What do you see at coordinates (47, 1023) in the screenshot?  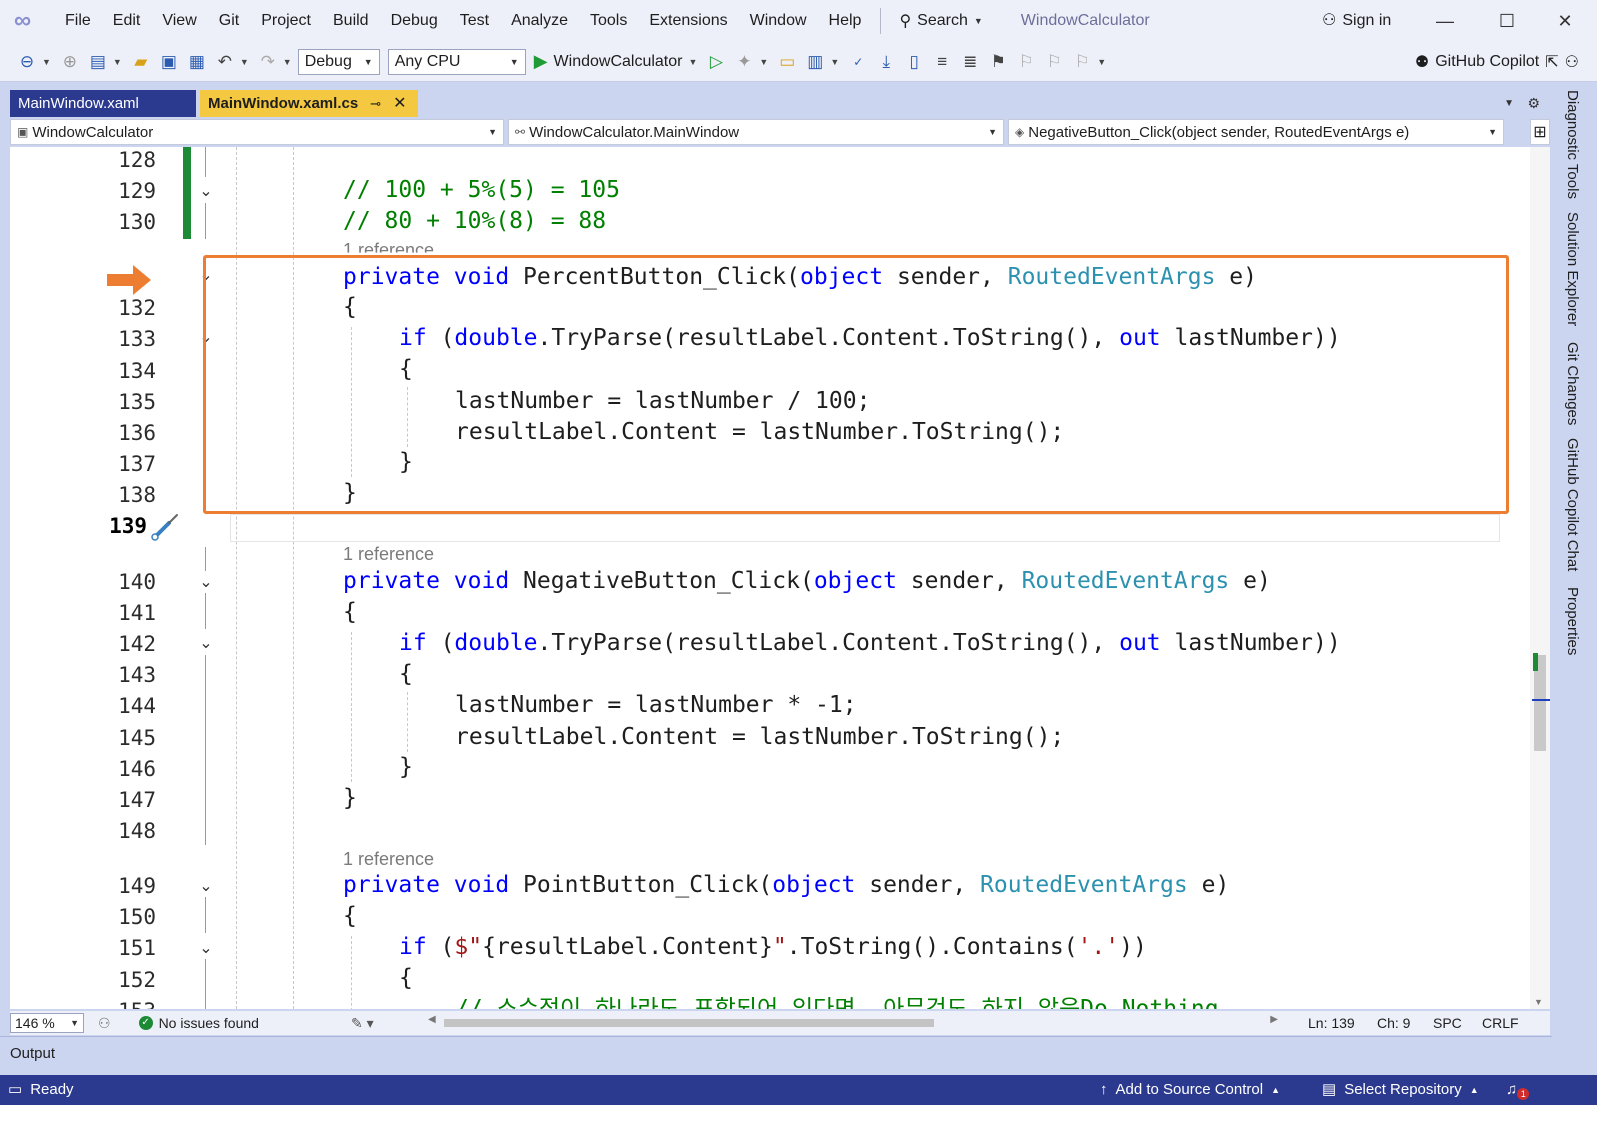 I see `zoom-dropdown: 146 % ▼` at bounding box center [47, 1023].